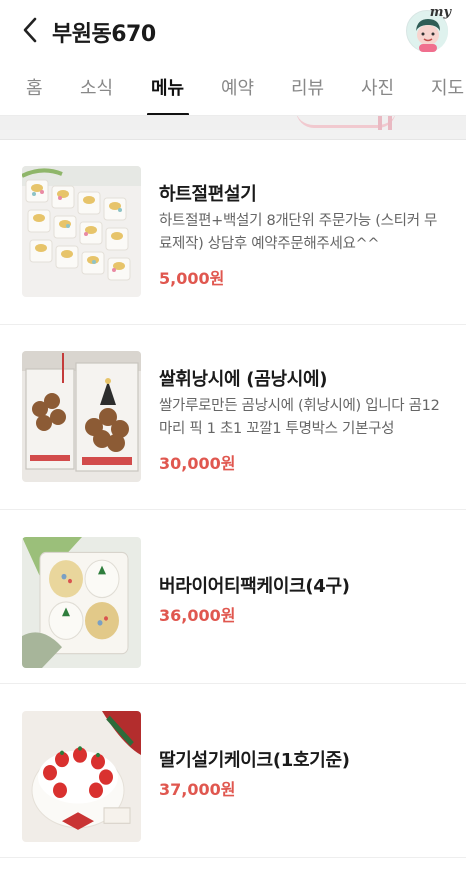  What do you see at coordinates (440, 12) in the screenshot?
I see `my-badge: my` at bounding box center [440, 12].